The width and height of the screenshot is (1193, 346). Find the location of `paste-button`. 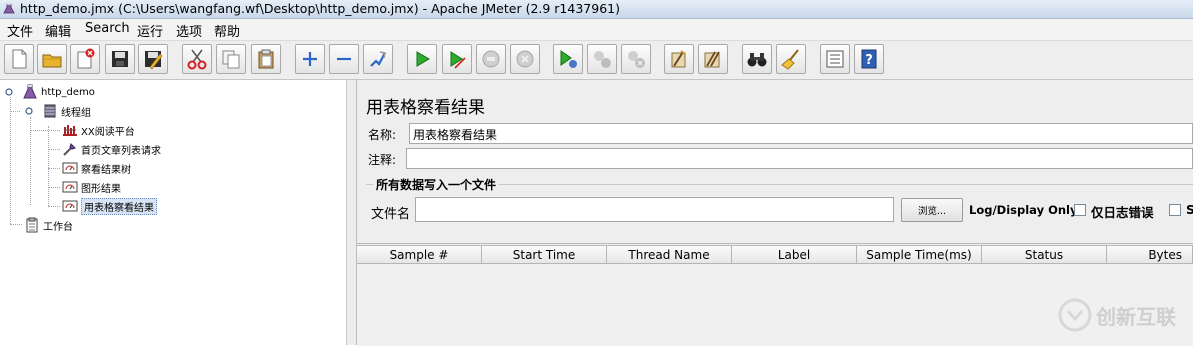

paste-button is located at coordinates (266, 59).